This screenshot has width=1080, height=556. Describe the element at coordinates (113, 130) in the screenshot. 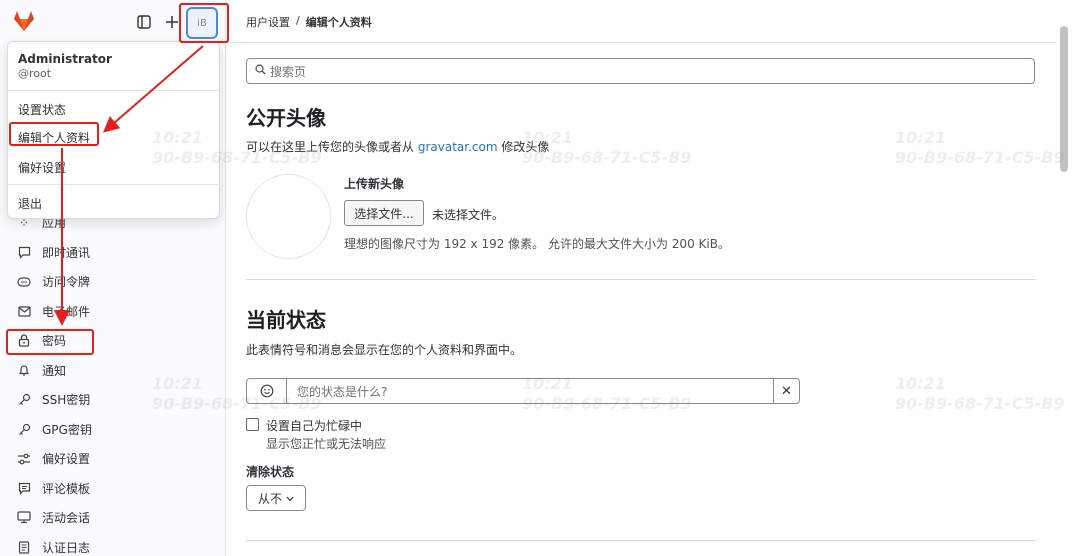

I see `user-menu-dropdown: Administrator @root 设置状态 编辑个人资料 偏好设置 退出` at that location.